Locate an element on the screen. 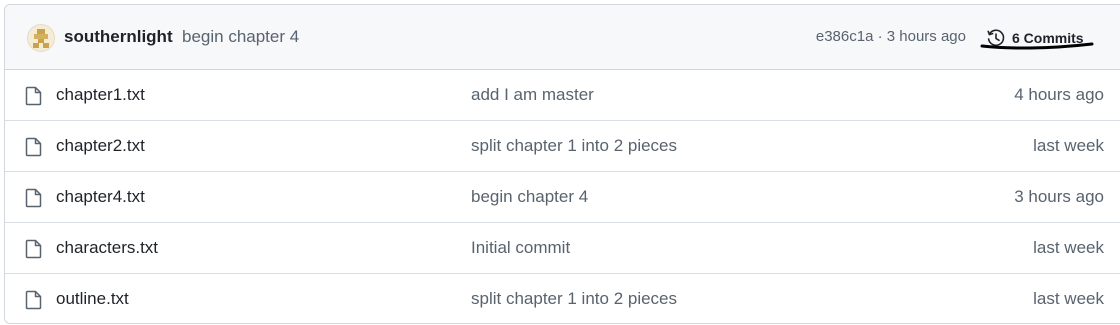 The image size is (1120, 325). file-name-link: chapter1.txt is located at coordinates (100, 95).